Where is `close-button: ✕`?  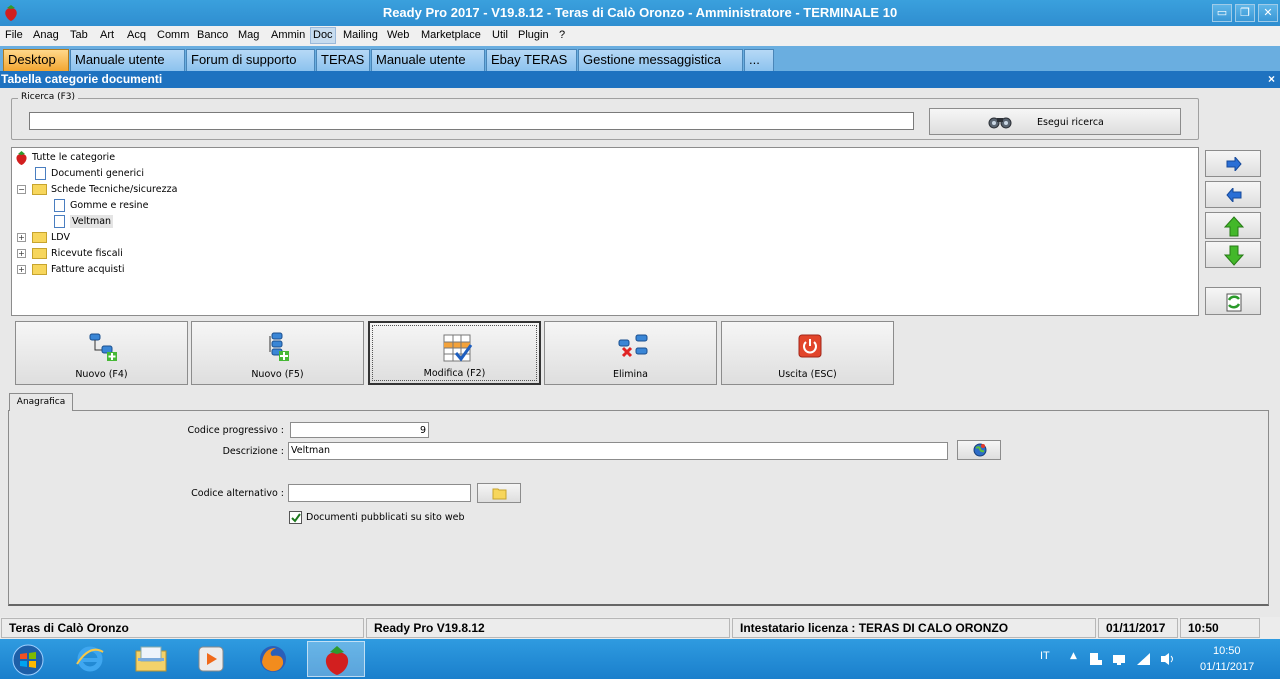 close-button: ✕ is located at coordinates (1268, 13).